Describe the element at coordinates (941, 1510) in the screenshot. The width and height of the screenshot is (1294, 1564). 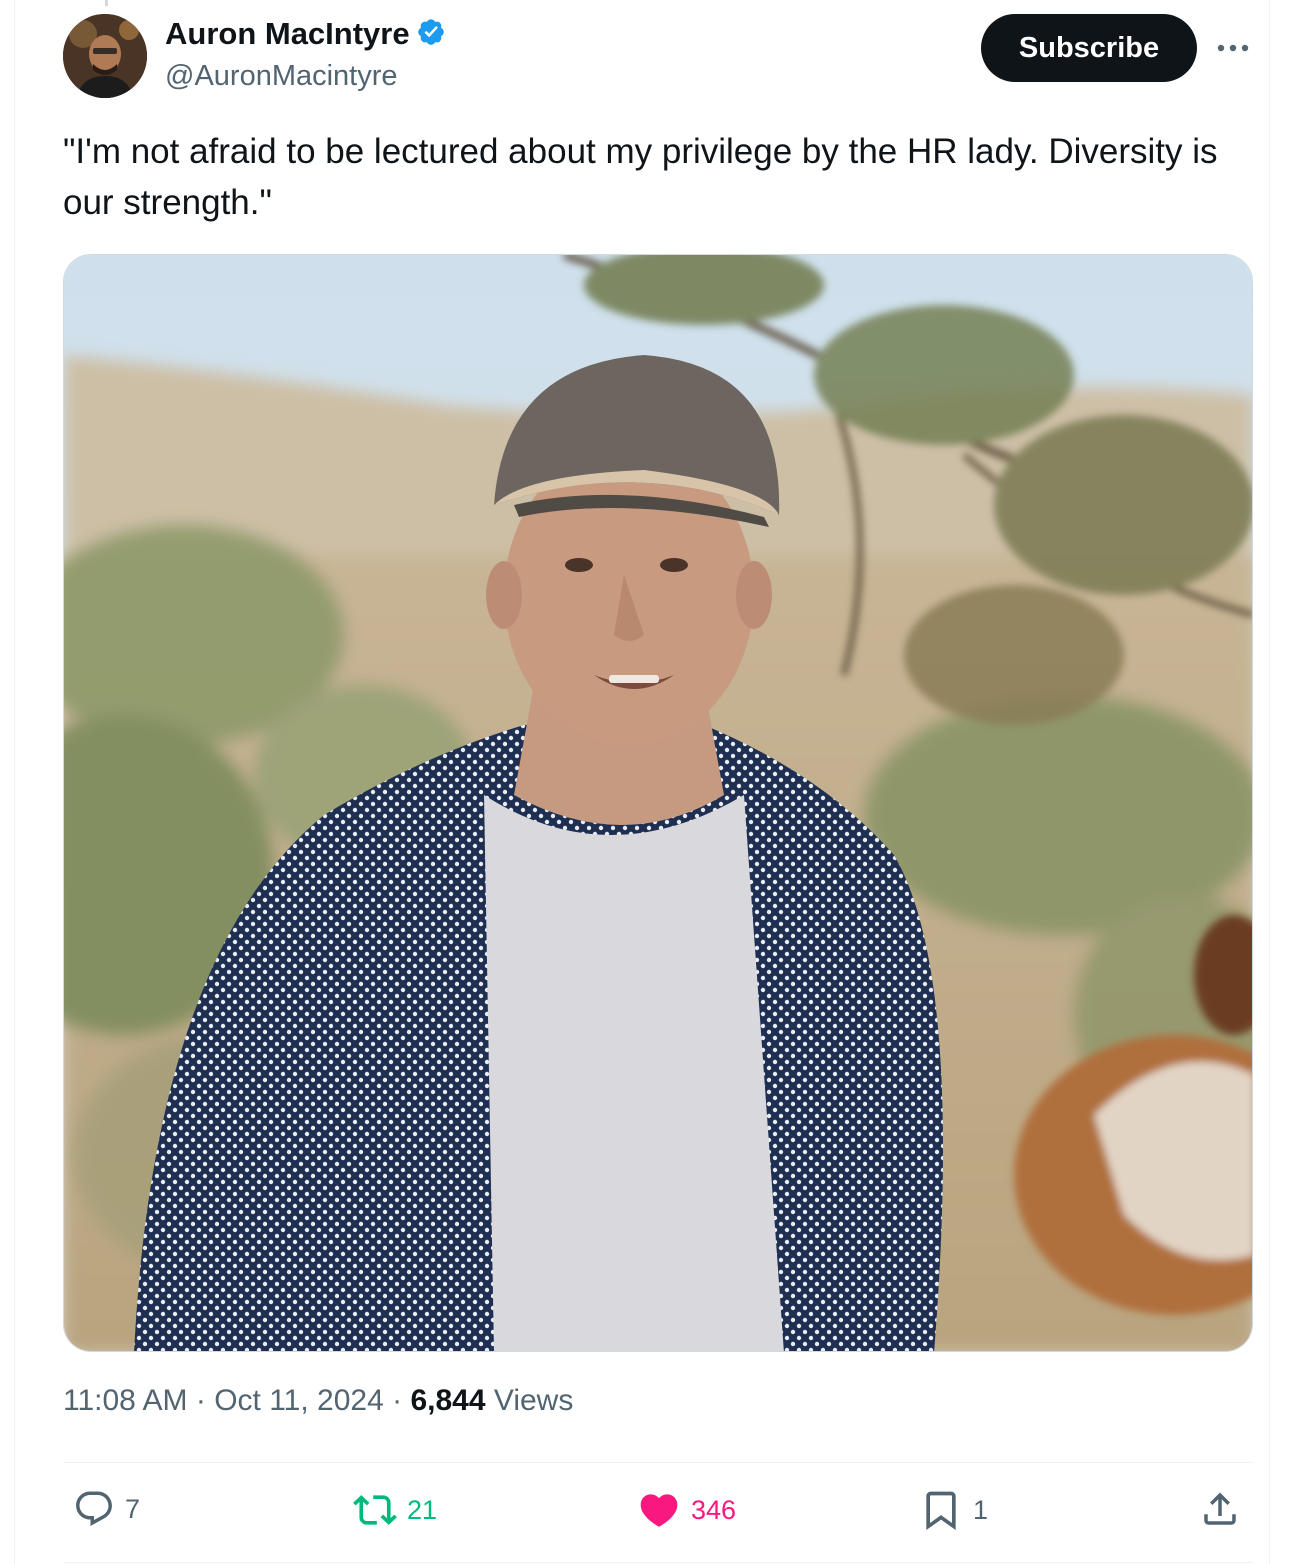
I see `bookmark-icon` at that location.